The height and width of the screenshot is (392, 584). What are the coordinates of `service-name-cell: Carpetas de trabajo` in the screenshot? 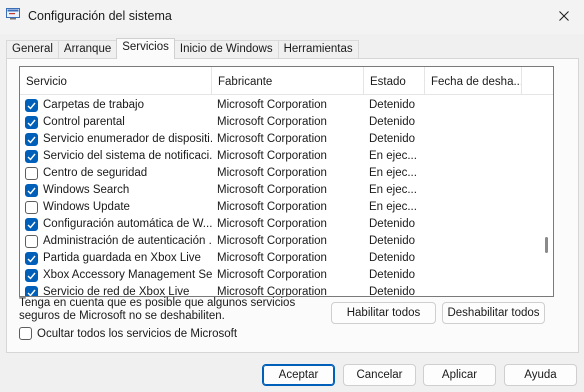 It's located at (116, 105).